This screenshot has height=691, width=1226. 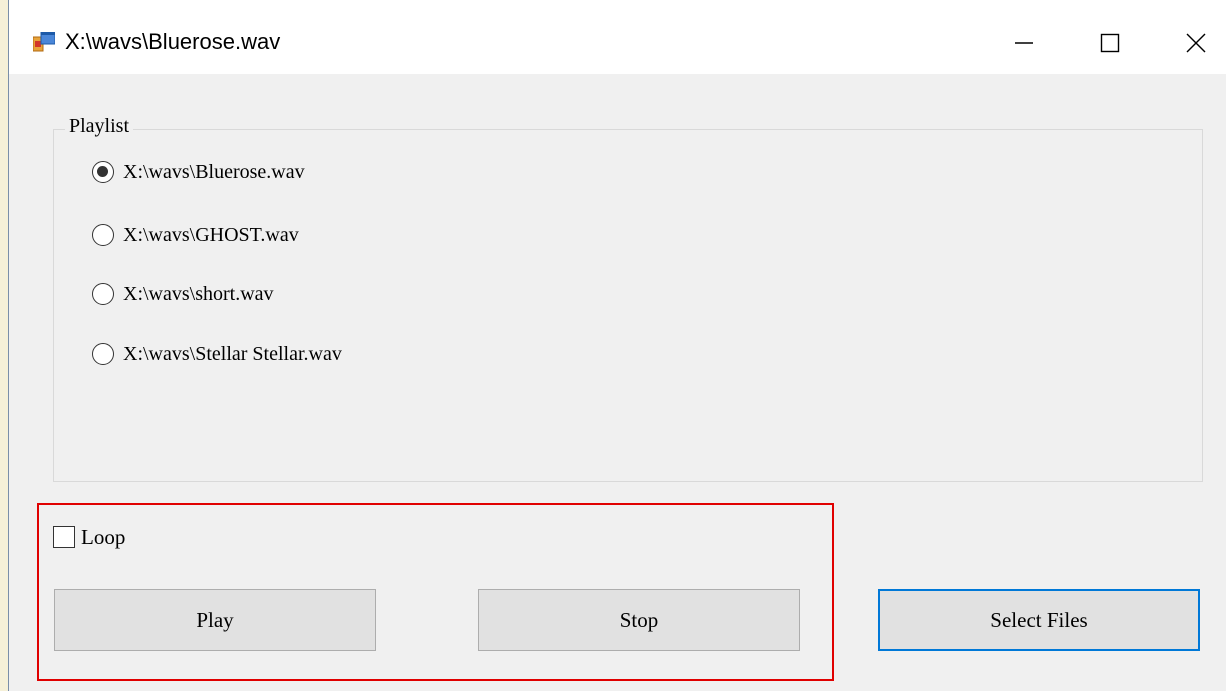 What do you see at coordinates (617, 37) in the screenshot?
I see `title-bar: X:\wavs\Bluerose.wav` at bounding box center [617, 37].